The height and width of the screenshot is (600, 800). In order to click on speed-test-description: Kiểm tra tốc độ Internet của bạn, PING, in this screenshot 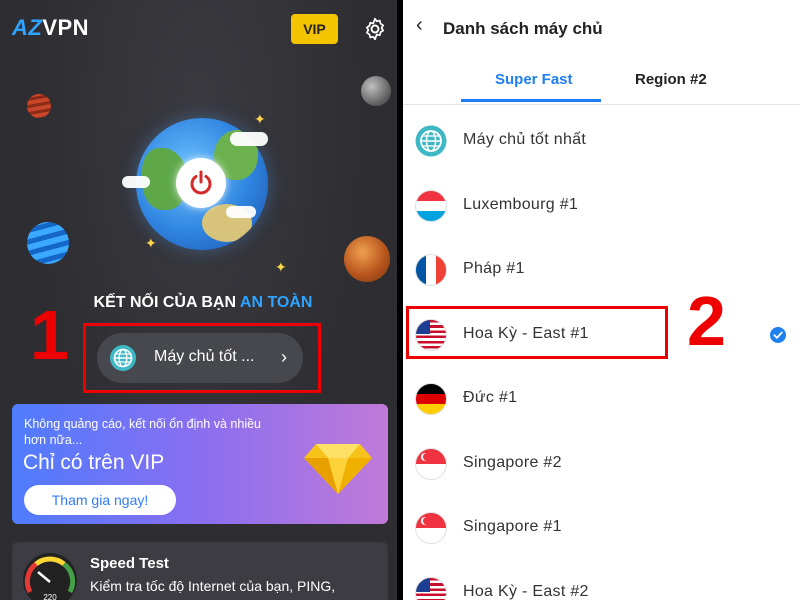, I will do `click(213, 586)`.